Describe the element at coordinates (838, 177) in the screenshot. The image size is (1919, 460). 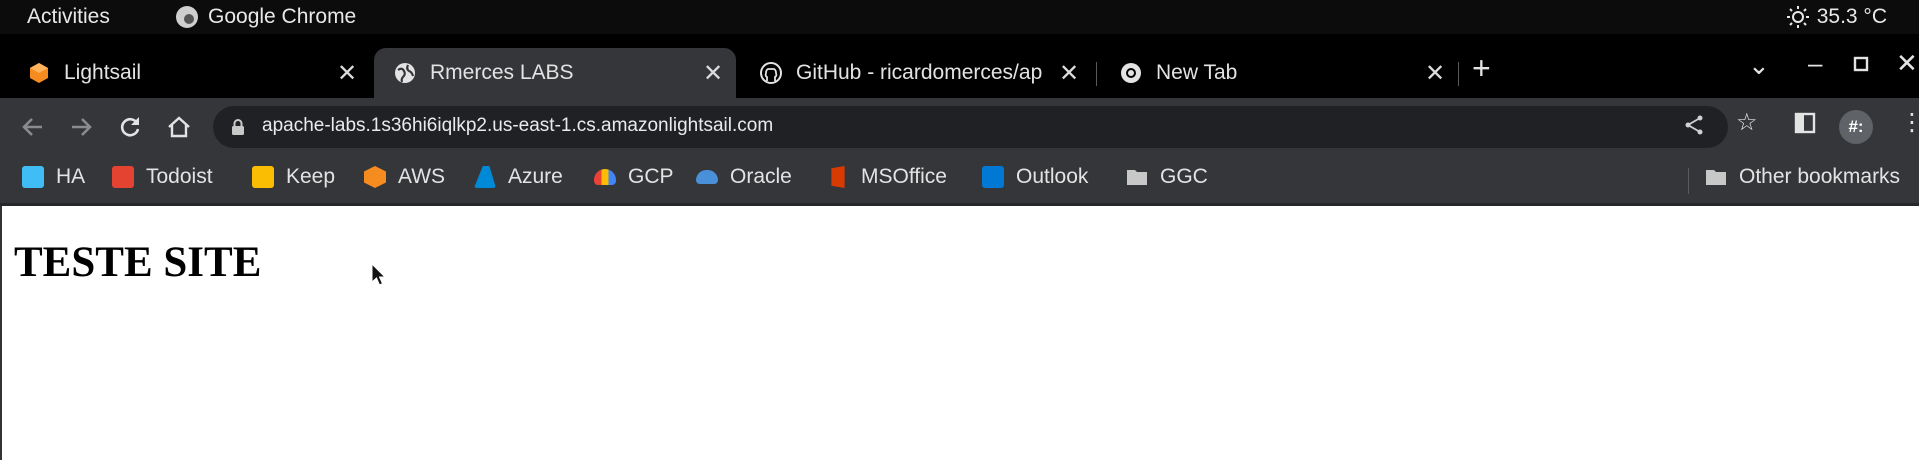
I see `msoffice-icon` at that location.